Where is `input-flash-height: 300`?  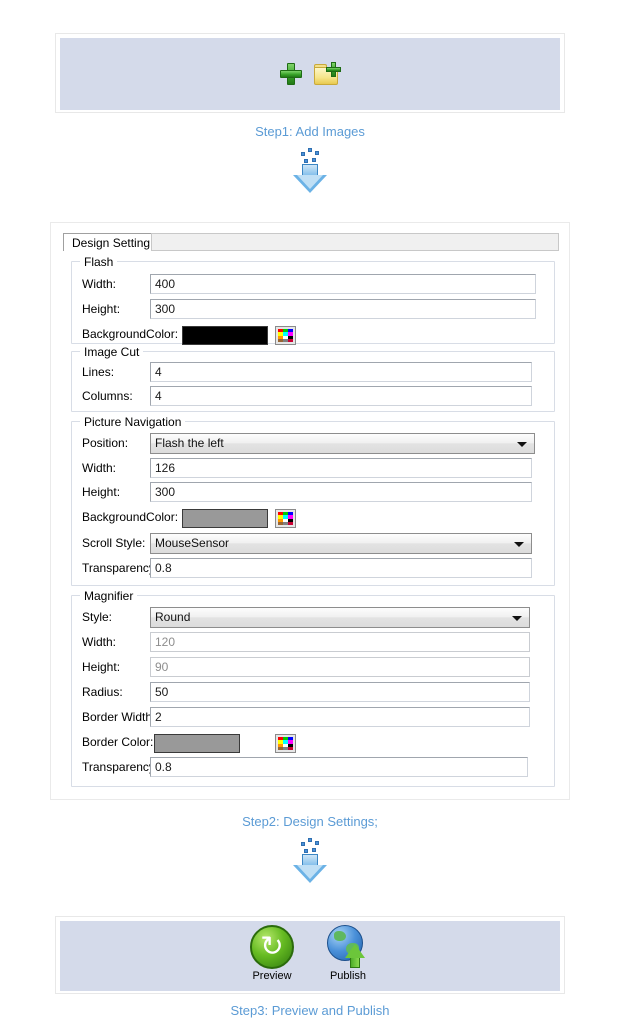
input-flash-height: 300 is located at coordinates (343, 309).